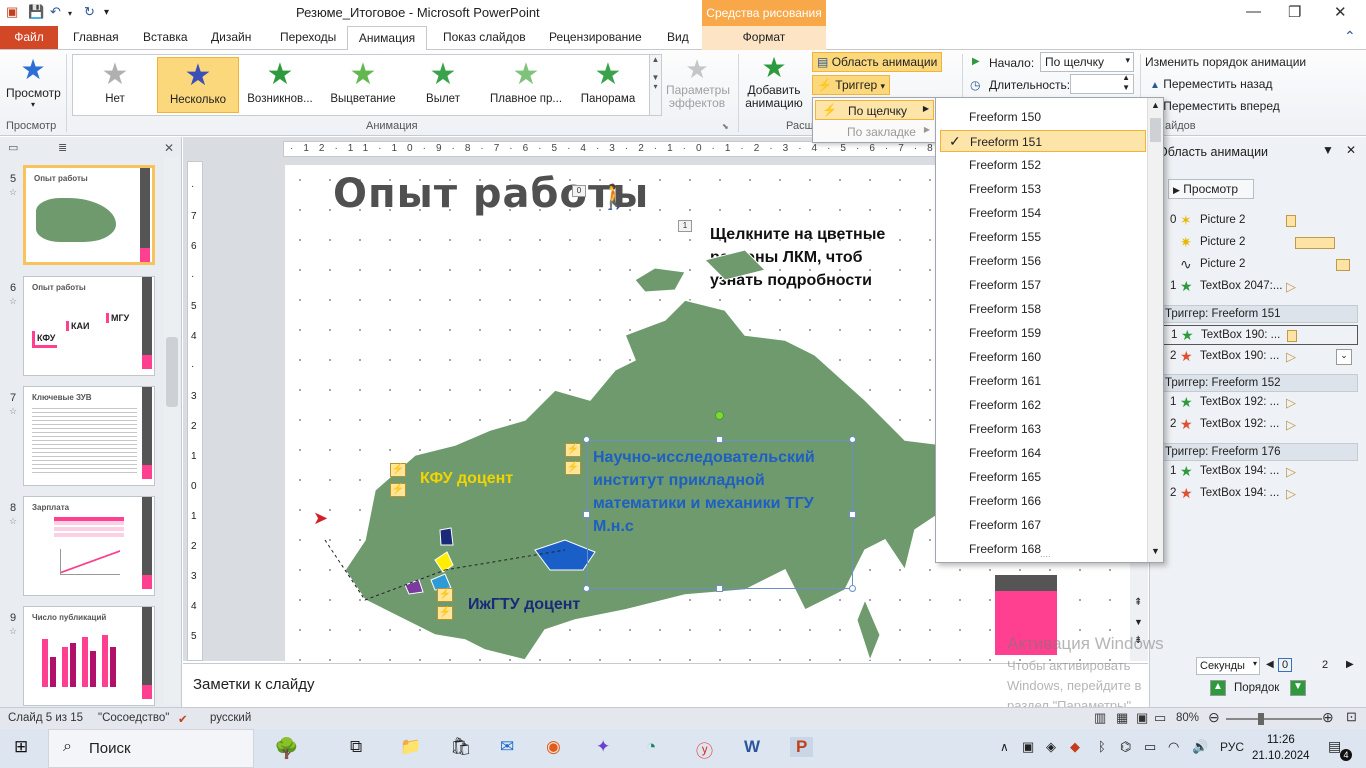 The height and width of the screenshot is (768, 1366). Describe the element at coordinates (320, 518) in the screenshot. I see `motion-end-marker-icon: ➤` at that location.